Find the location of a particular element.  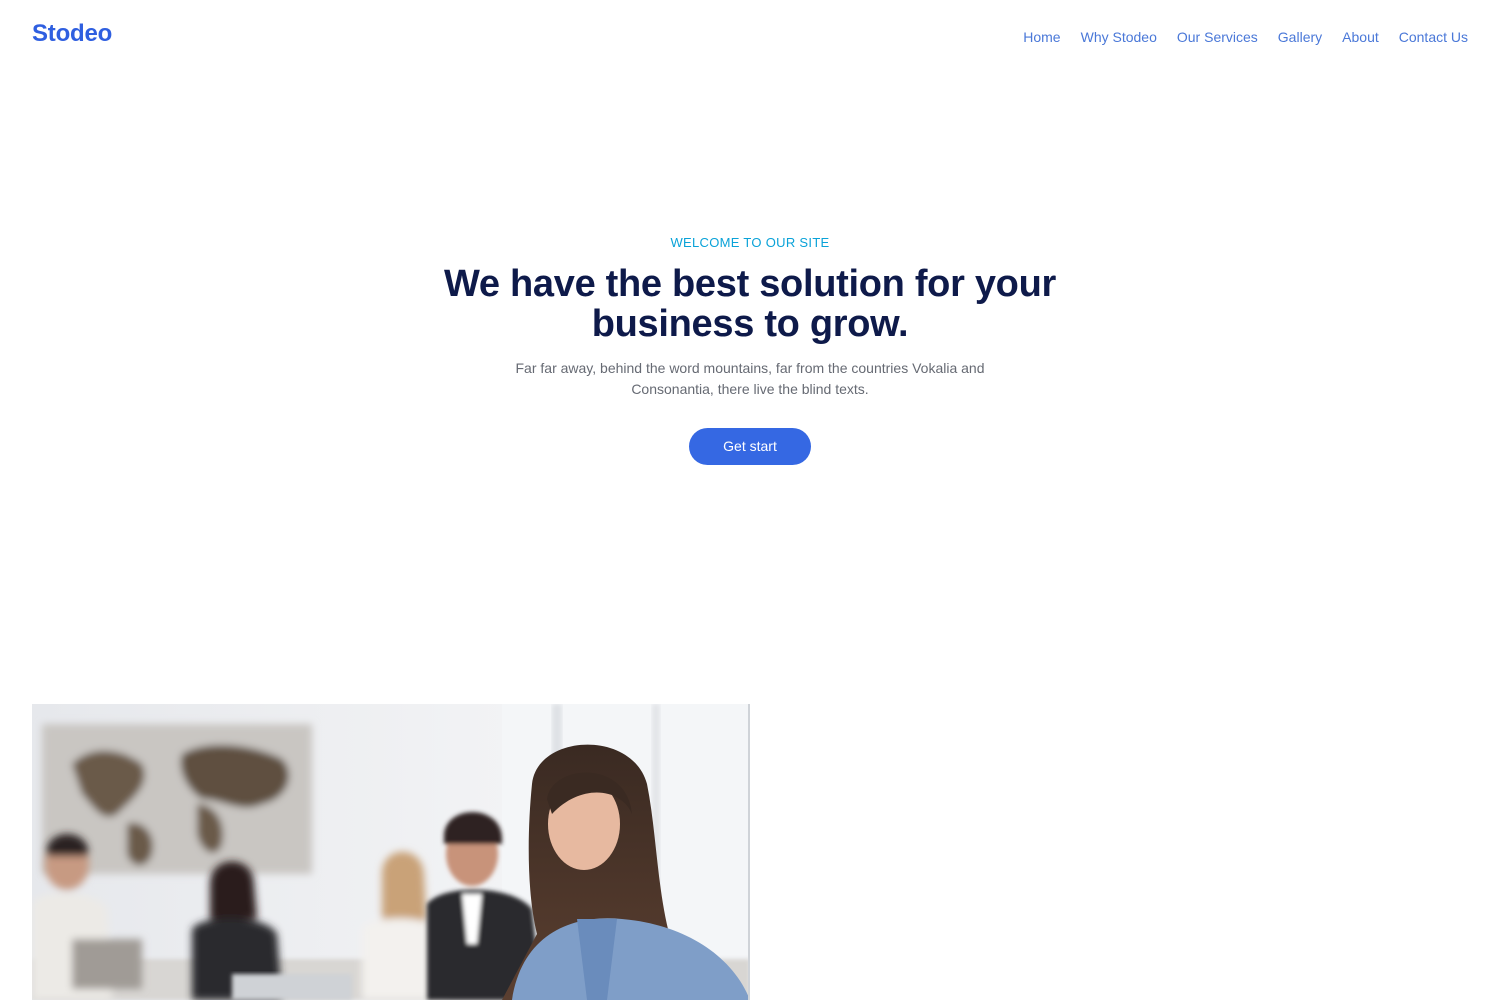

nav-home: Home is located at coordinates (1041, 37).